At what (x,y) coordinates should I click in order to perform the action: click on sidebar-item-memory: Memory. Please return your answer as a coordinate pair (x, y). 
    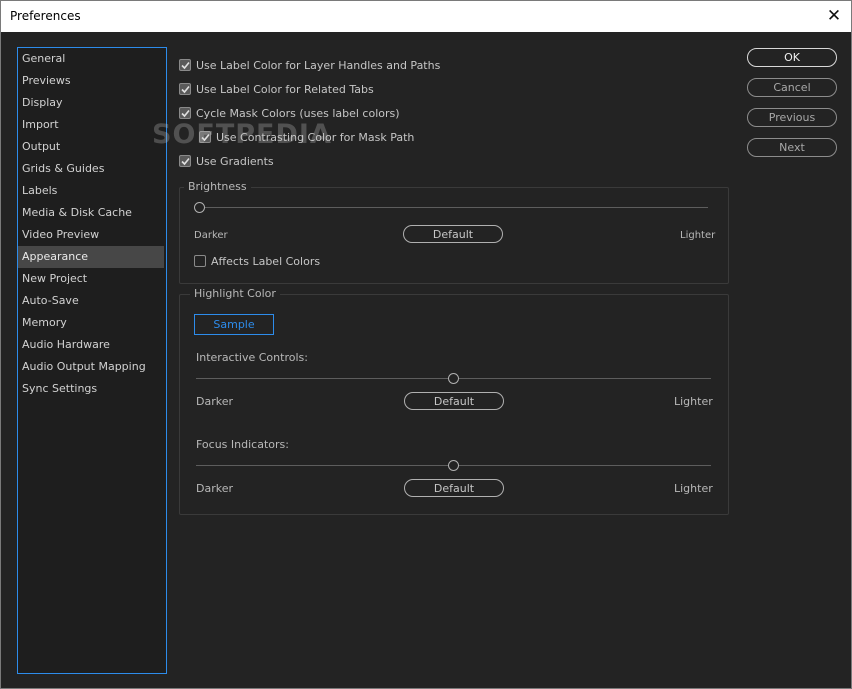
    Looking at the image, I should click on (91, 323).